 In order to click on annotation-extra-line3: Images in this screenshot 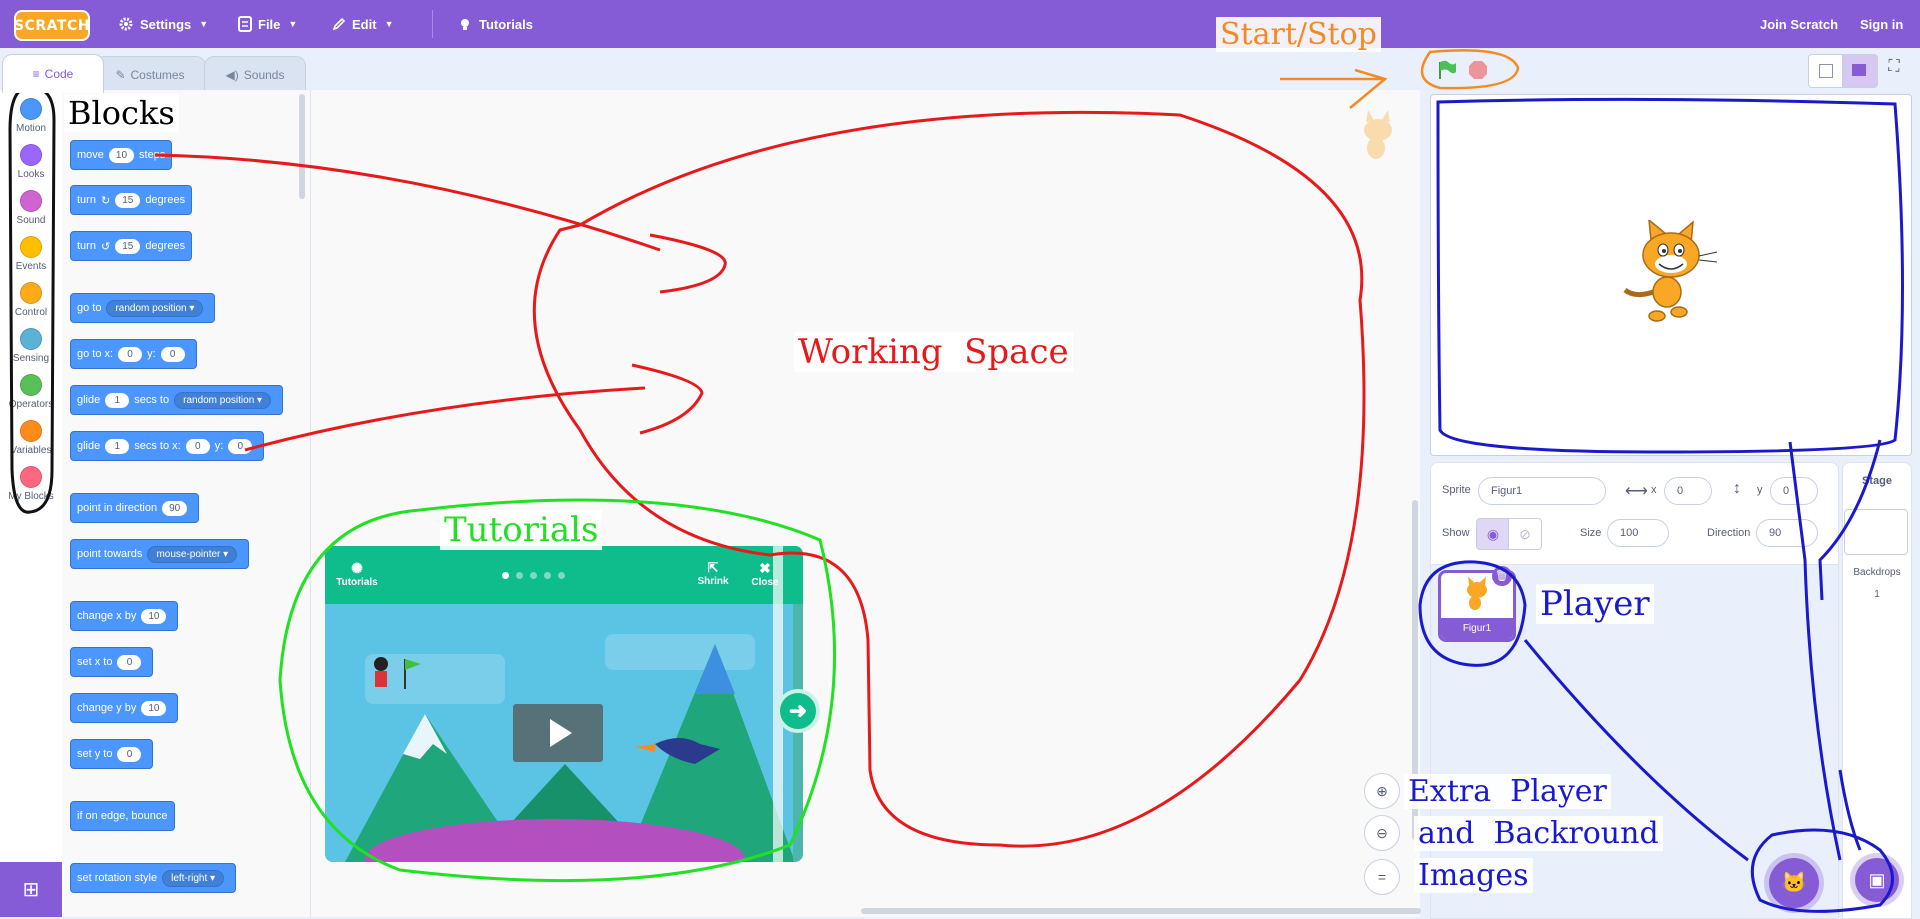, I will do `click(1473, 875)`.